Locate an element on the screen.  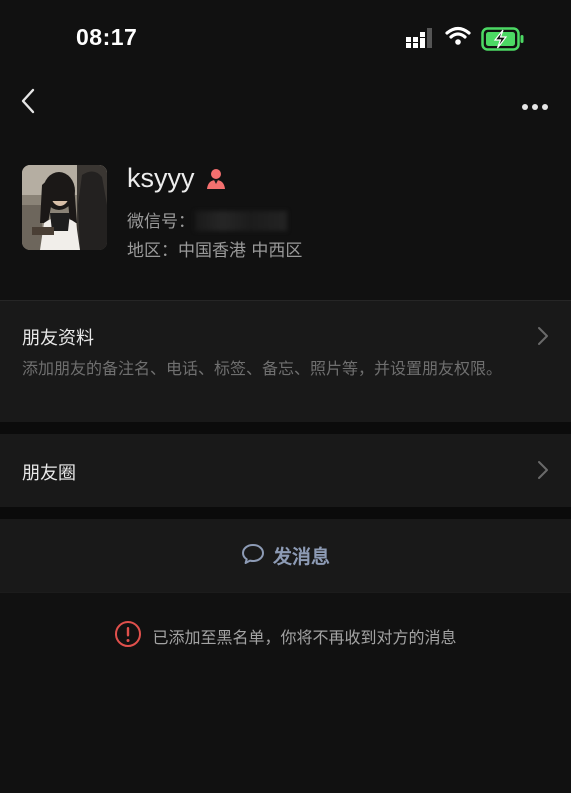
name-row: ksyyy is located at coordinates (177, 178).